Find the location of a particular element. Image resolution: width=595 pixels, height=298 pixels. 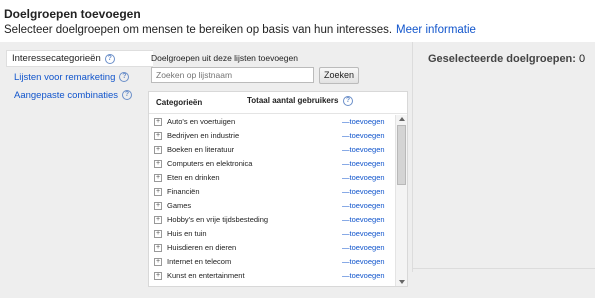

list-item: + Huis en tuin —toevoegen is located at coordinates (272, 234).